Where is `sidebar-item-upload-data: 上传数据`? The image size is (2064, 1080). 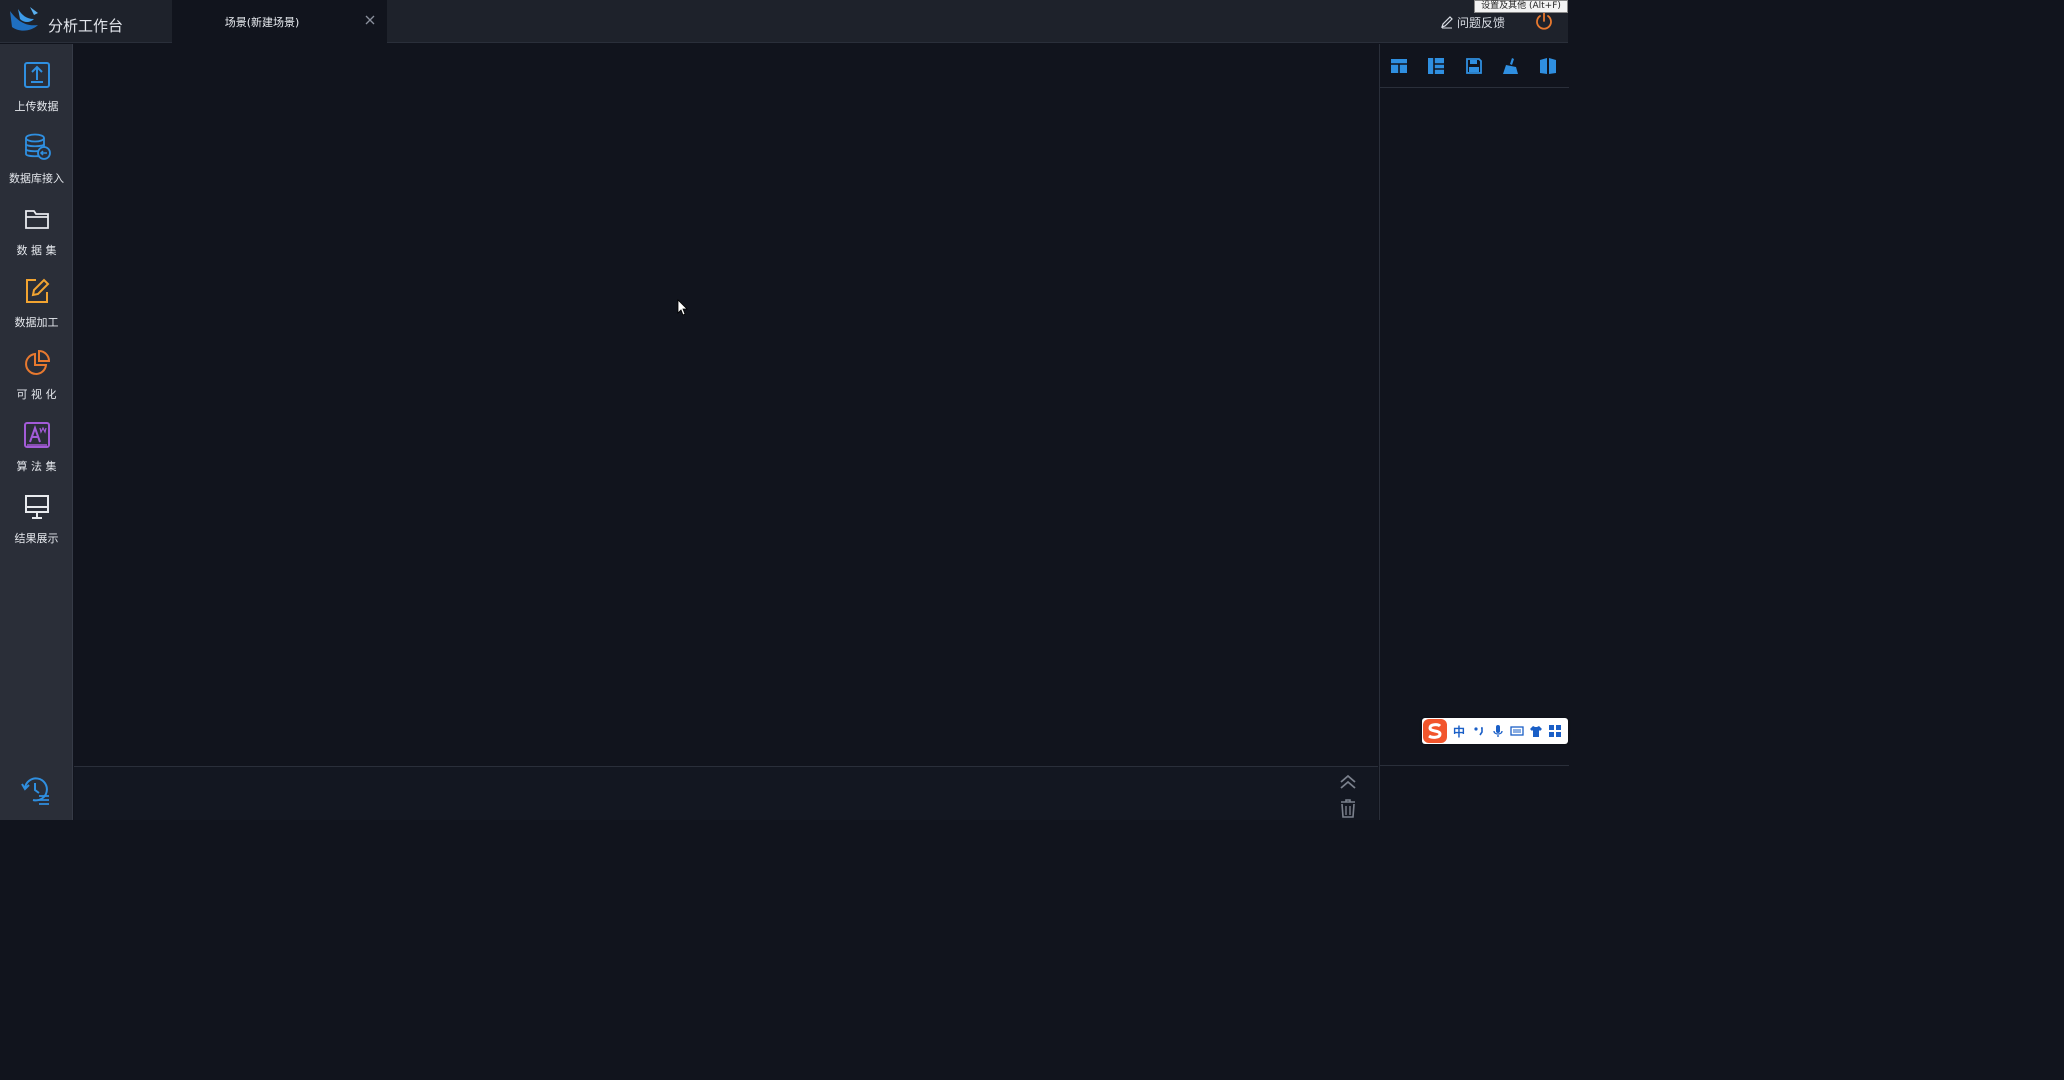
sidebar-item-upload-data: 上传数据 is located at coordinates (36, 83).